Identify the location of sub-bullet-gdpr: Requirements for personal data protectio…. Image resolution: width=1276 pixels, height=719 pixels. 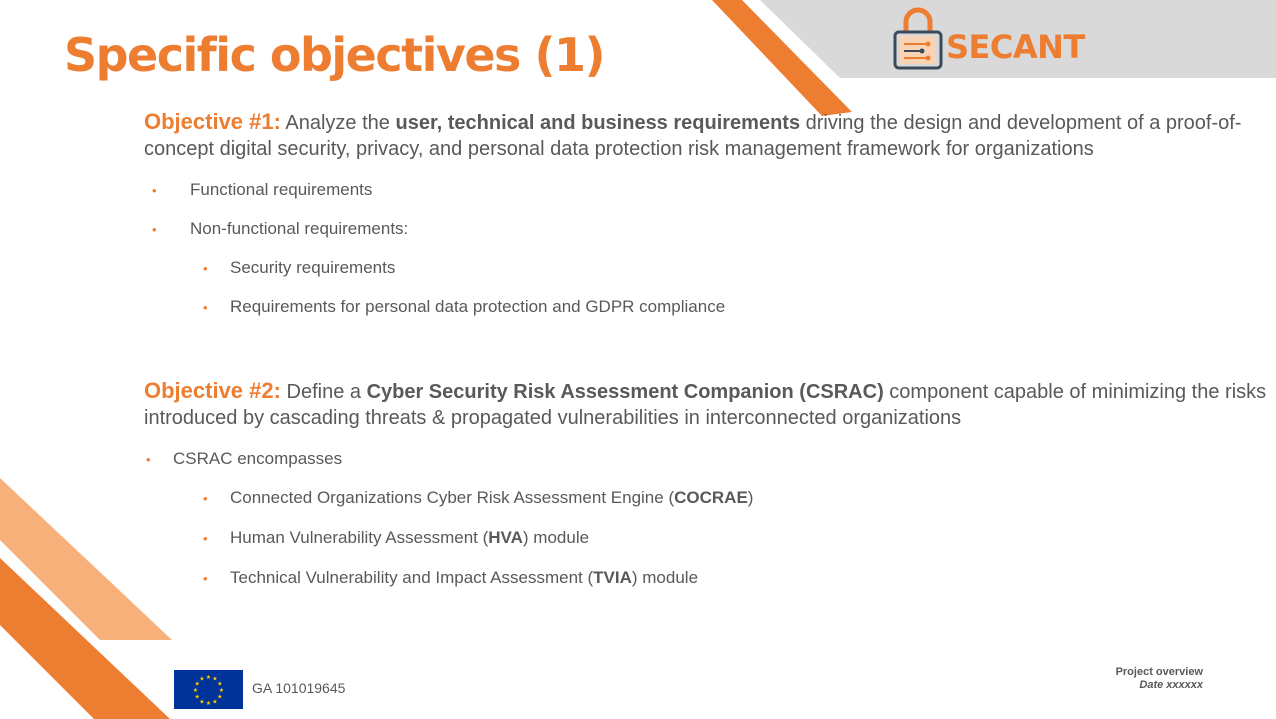
(478, 306).